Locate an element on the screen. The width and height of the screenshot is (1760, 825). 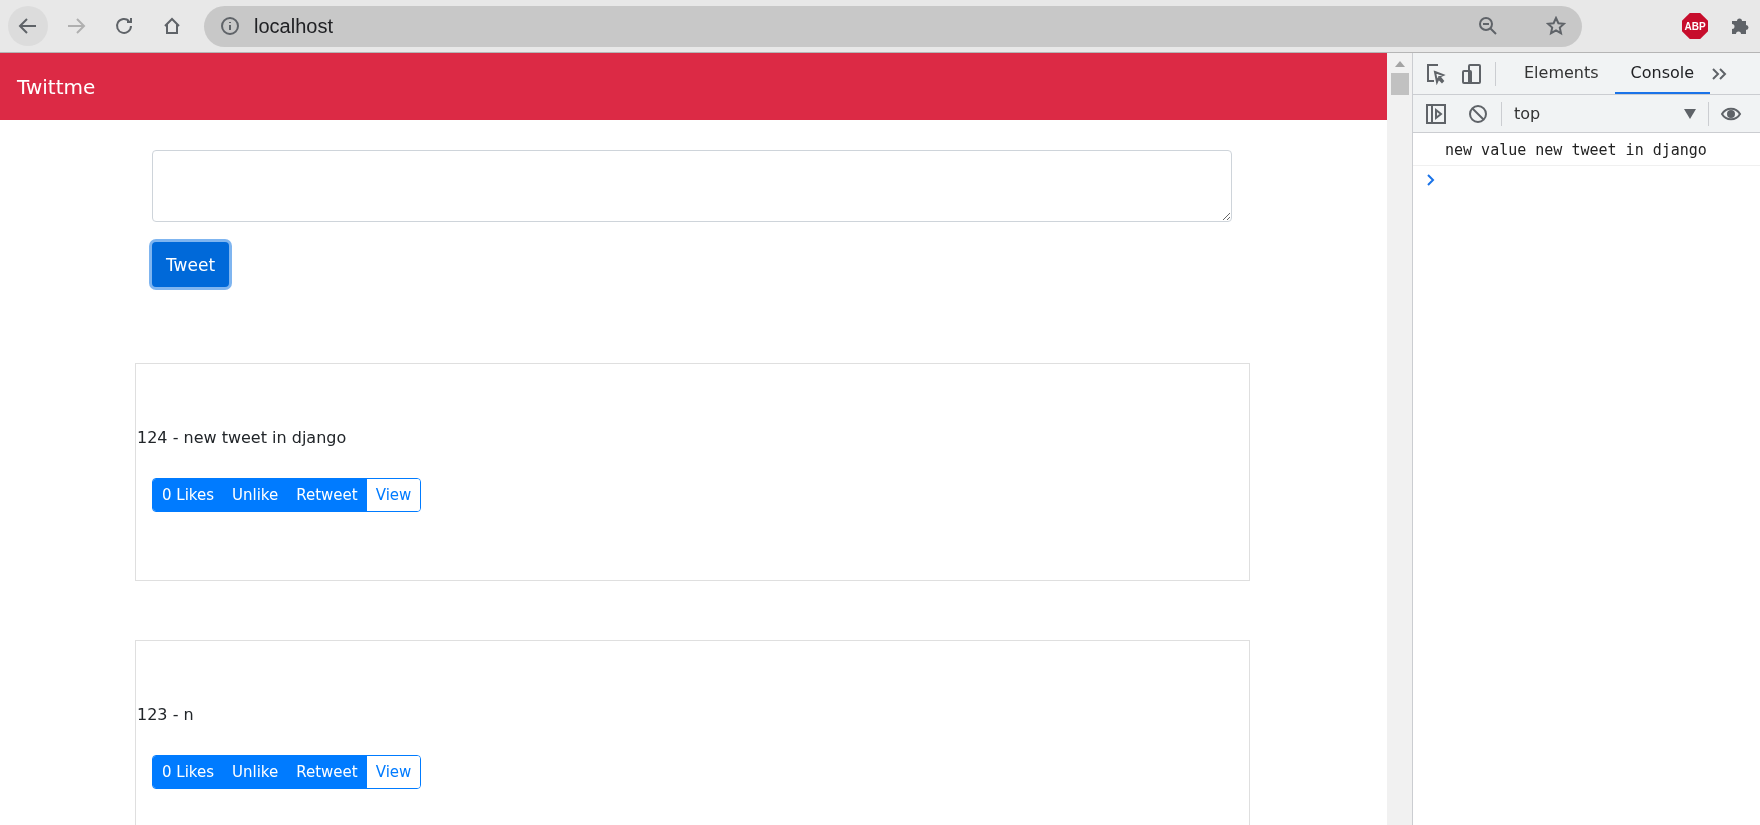
url-text: localhost is located at coordinates (293, 26).